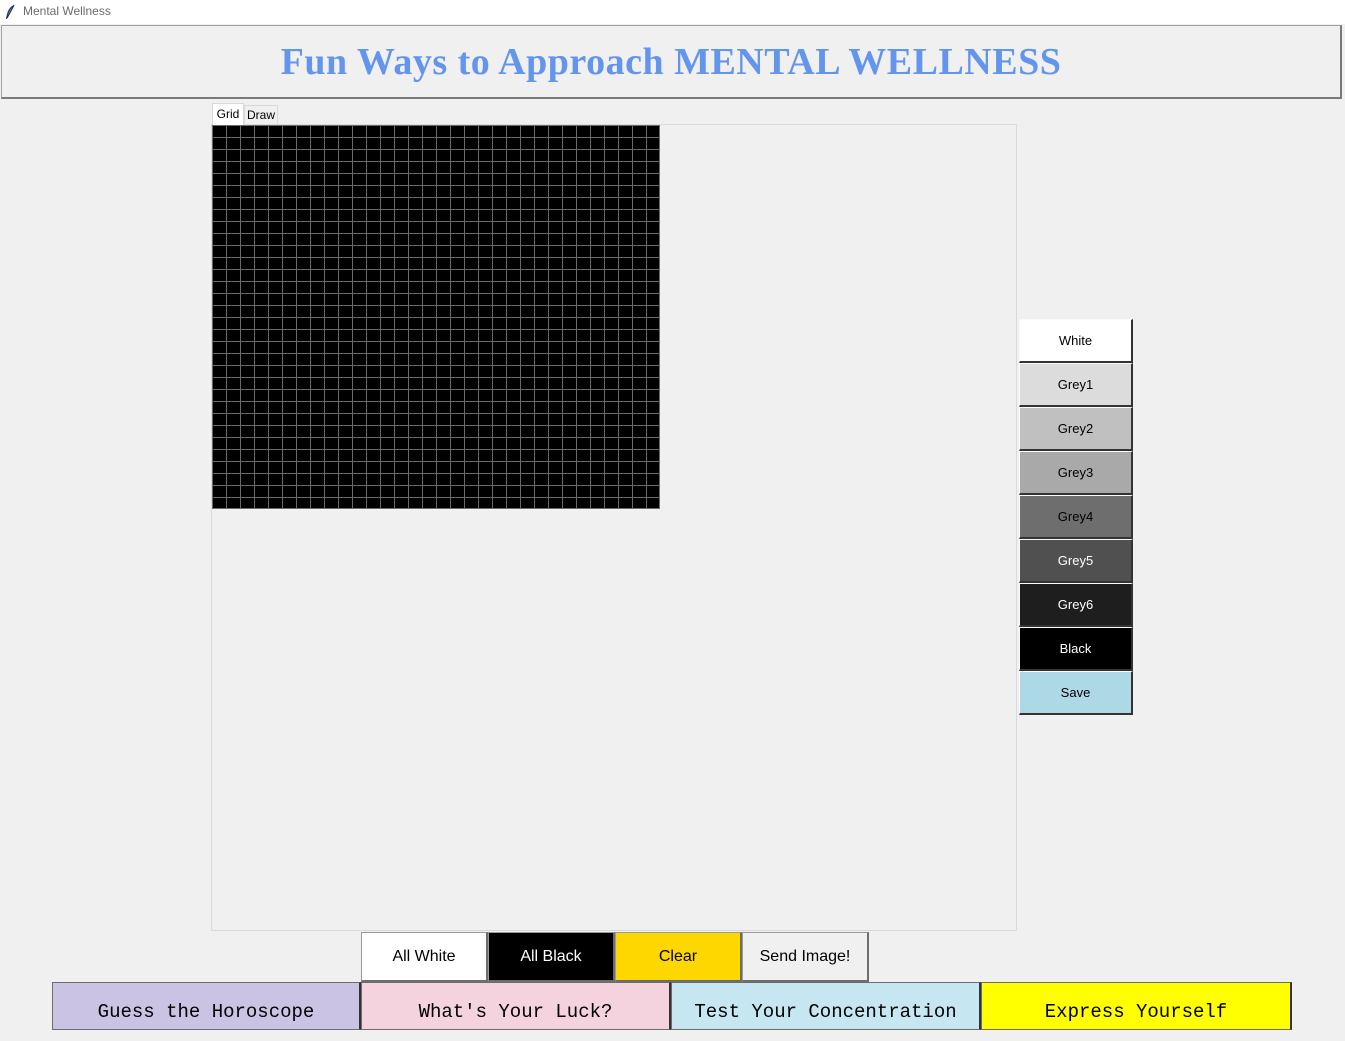 This screenshot has width=1345, height=1041. Describe the element at coordinates (1076, 693) in the screenshot. I see `save-button: Save` at that location.